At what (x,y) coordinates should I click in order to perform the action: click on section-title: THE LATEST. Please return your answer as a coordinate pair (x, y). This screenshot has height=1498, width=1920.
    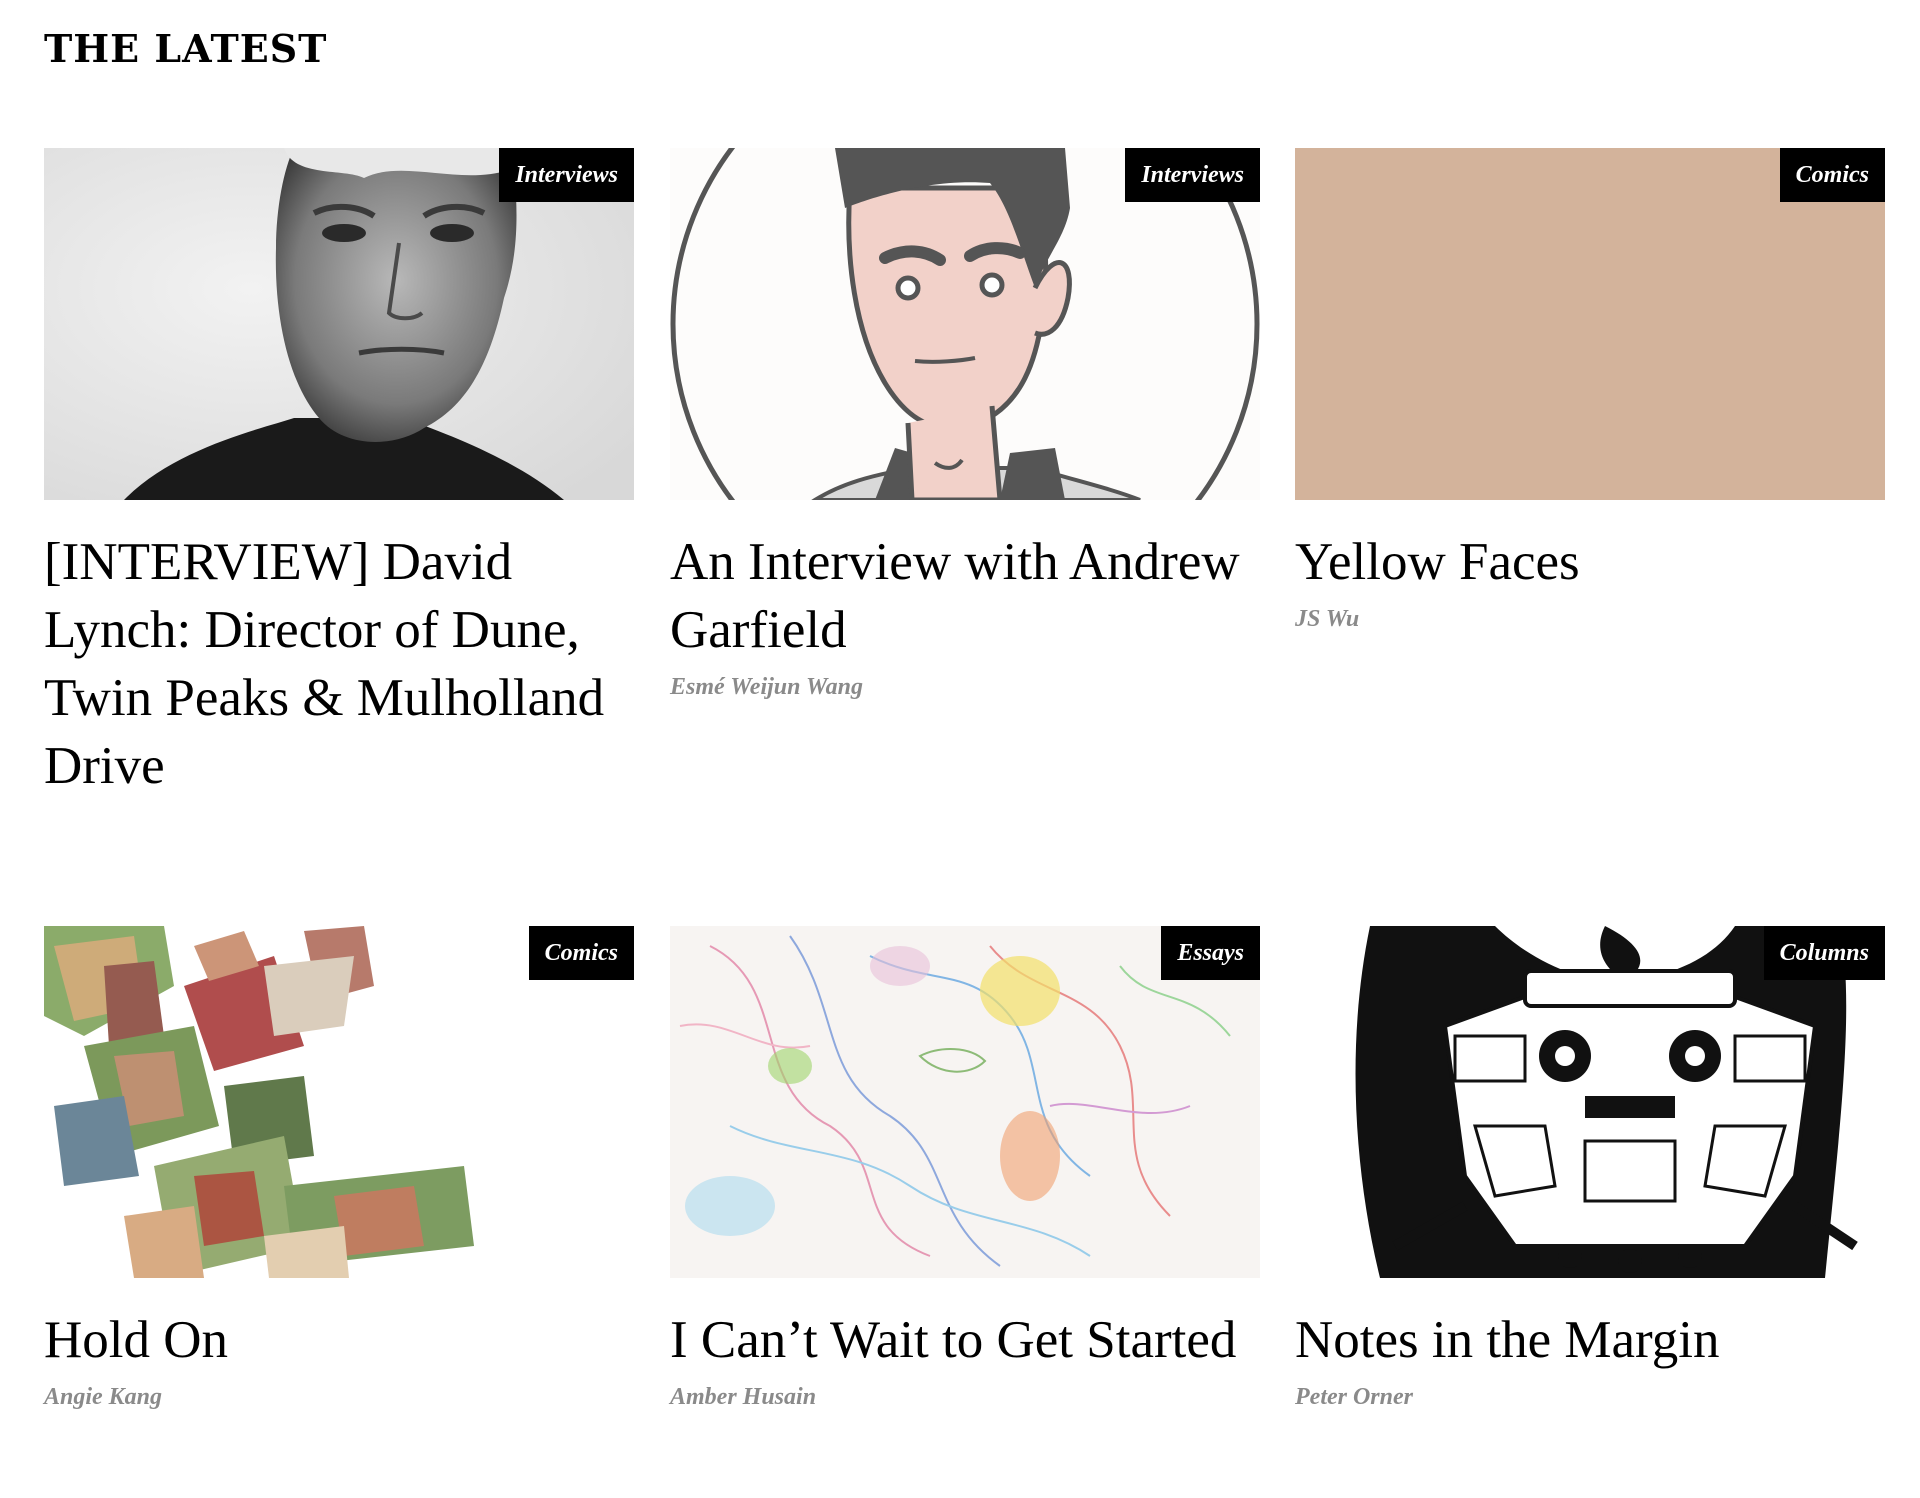
    Looking at the image, I should click on (186, 48).